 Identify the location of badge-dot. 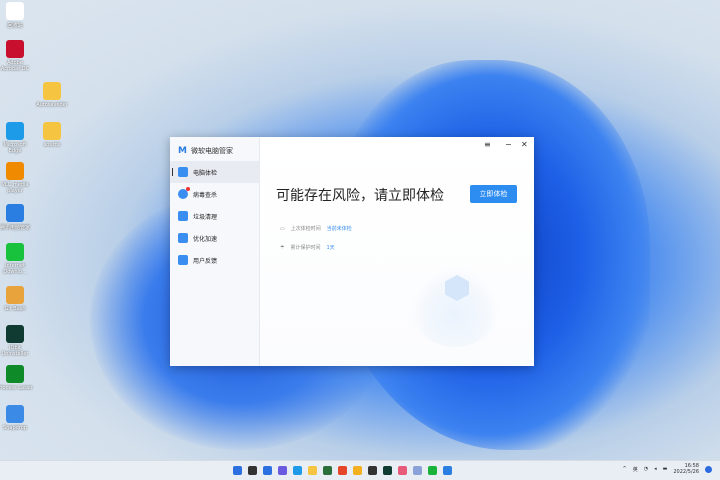
(188, 189).